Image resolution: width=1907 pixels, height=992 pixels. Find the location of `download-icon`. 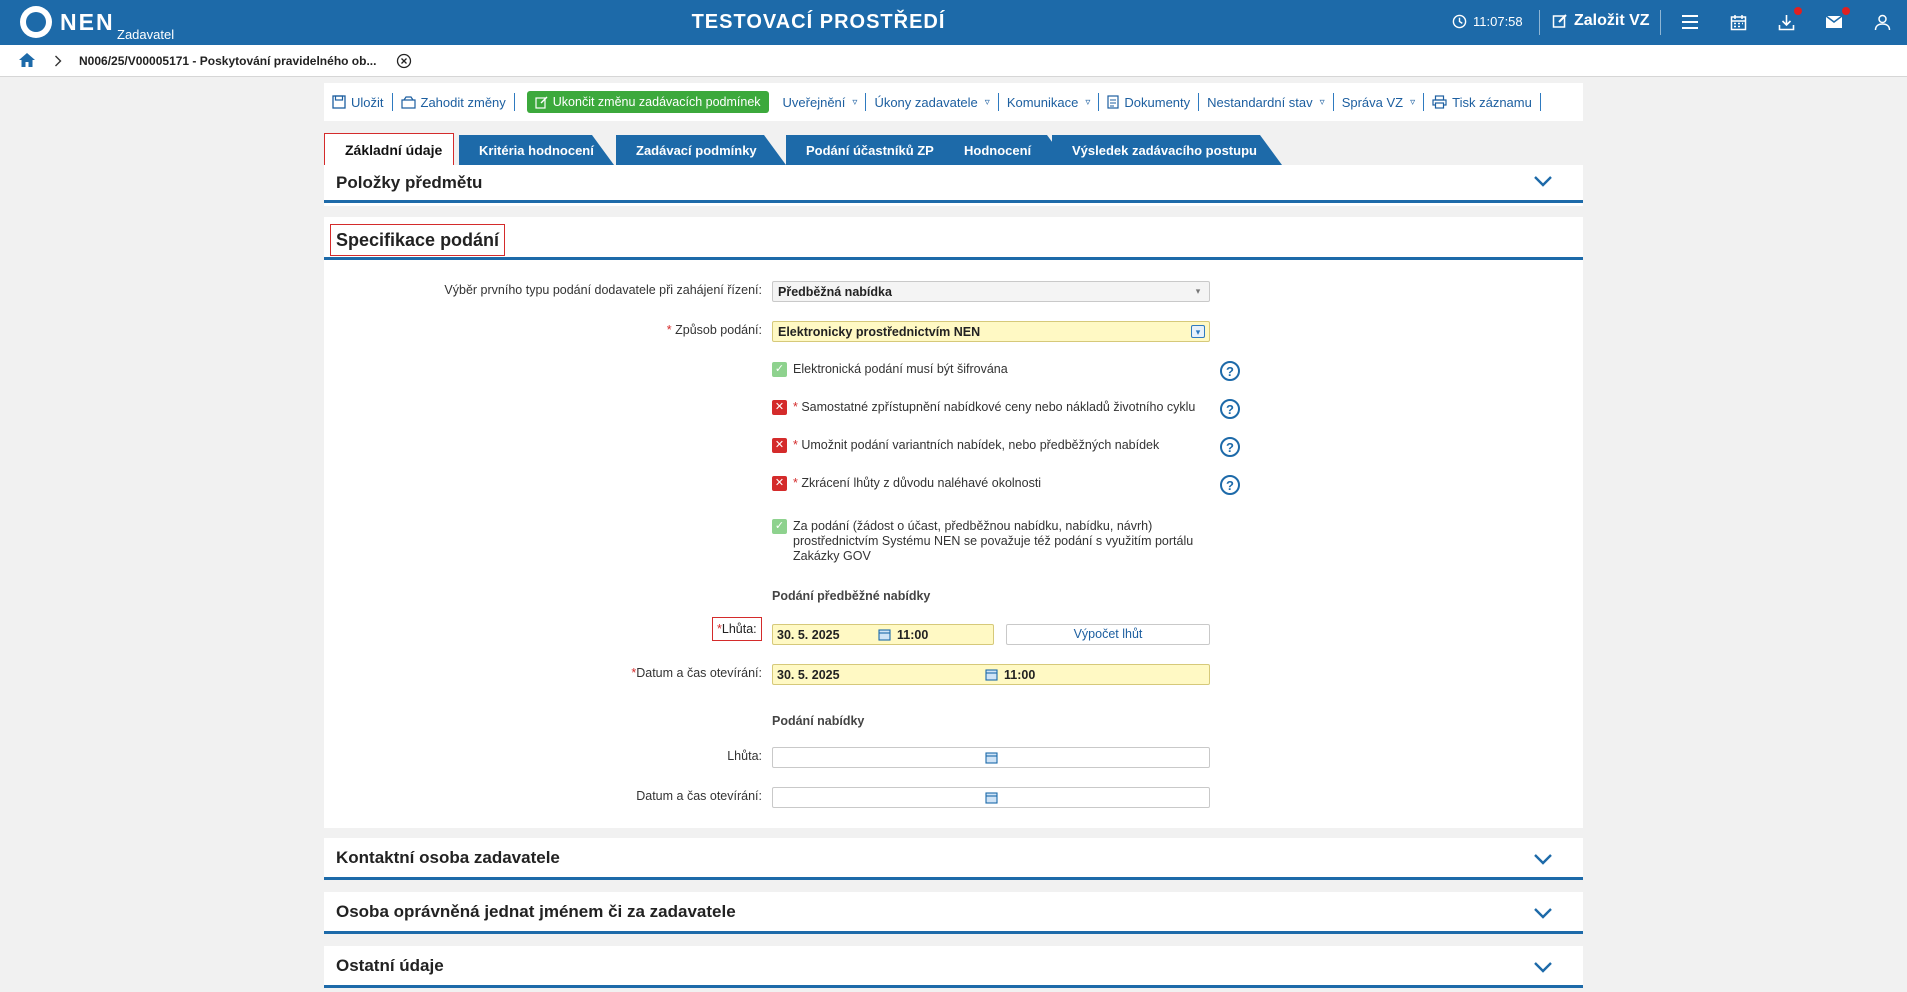

download-icon is located at coordinates (1788, 20).